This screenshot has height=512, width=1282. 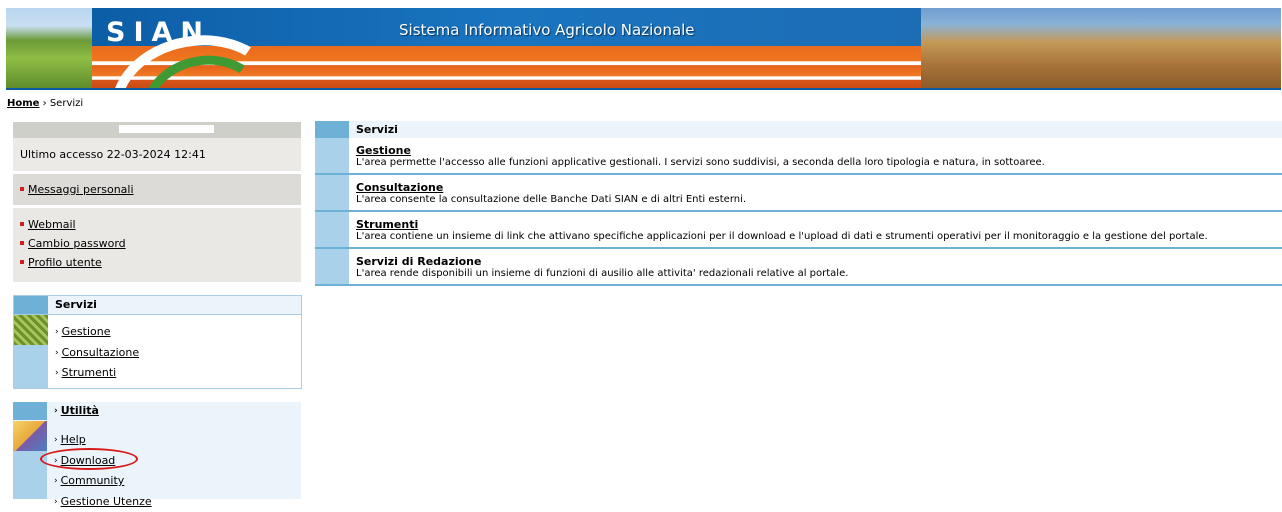 What do you see at coordinates (157, 411) in the screenshot?
I see `utilita-box-header: ›Utilità` at bounding box center [157, 411].